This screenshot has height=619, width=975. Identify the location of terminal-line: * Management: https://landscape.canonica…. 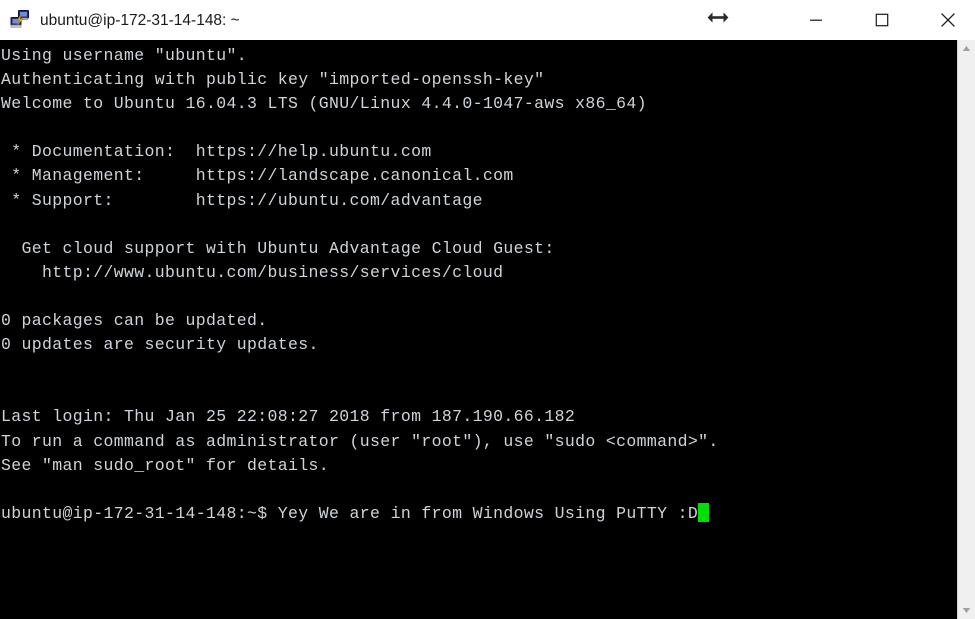
(257, 176).